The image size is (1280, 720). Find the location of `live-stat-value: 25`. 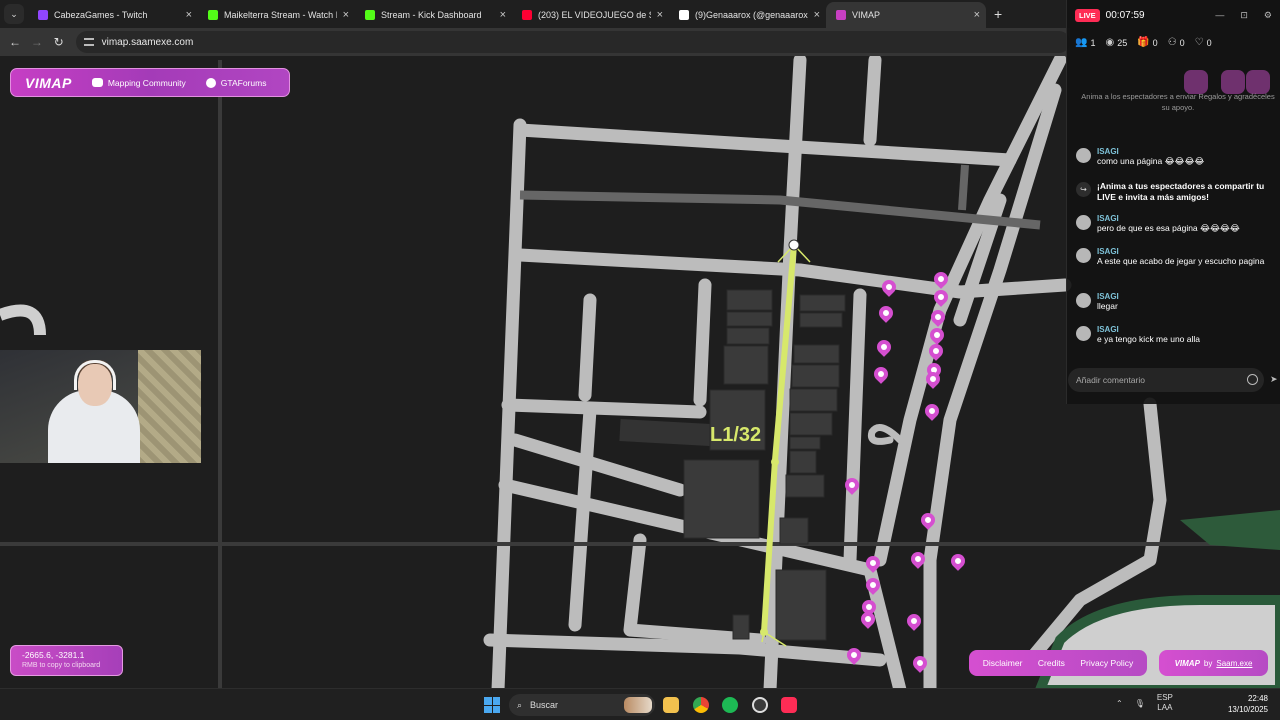

live-stat-value: 25 is located at coordinates (1122, 42).